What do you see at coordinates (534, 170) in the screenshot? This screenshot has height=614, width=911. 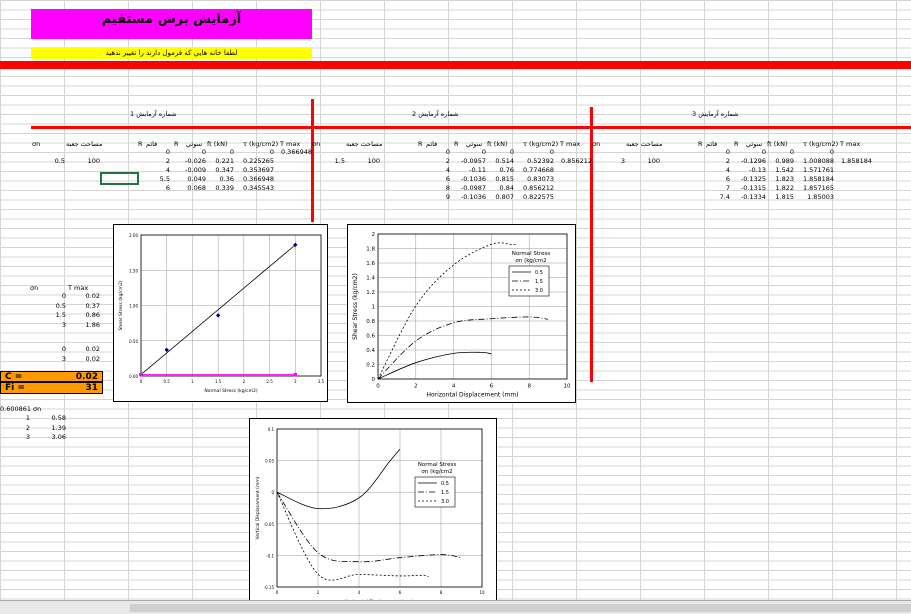 I see `test-2-cell: 0.774668` at bounding box center [534, 170].